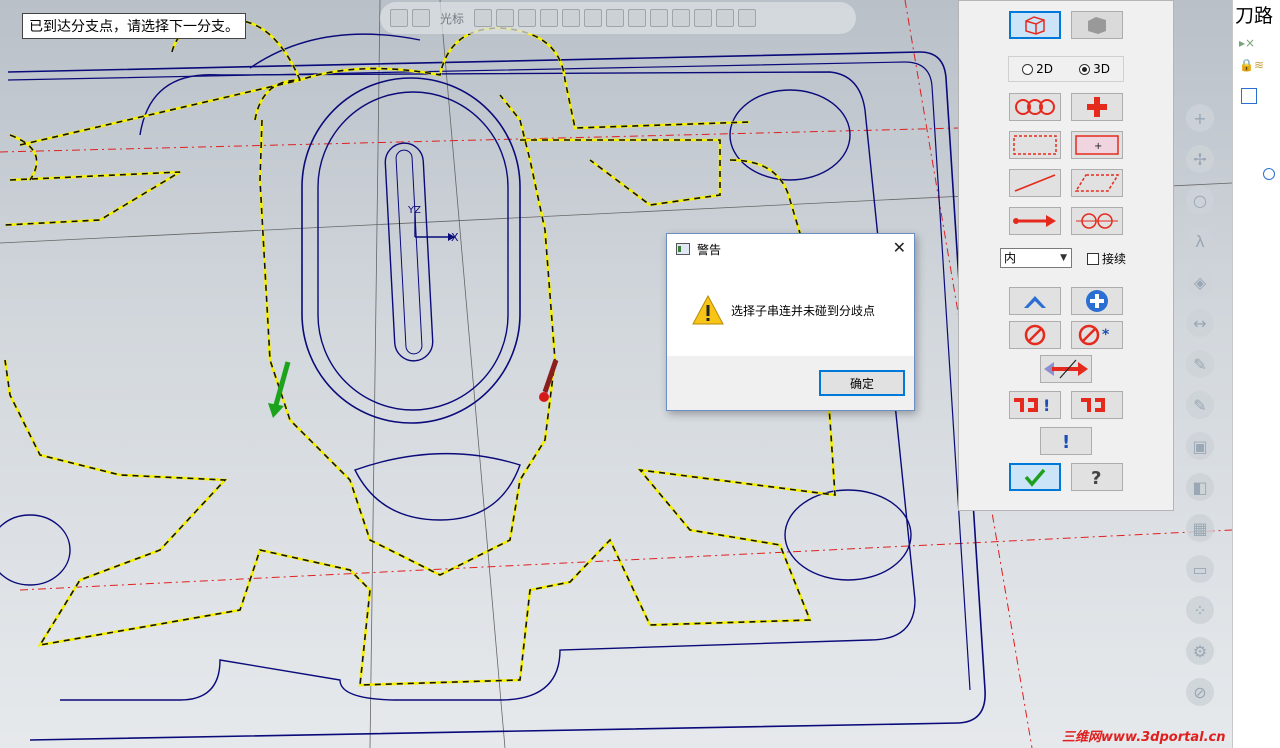 This screenshot has width=1280, height=748. I want to click on end-button, so click(1097, 405).